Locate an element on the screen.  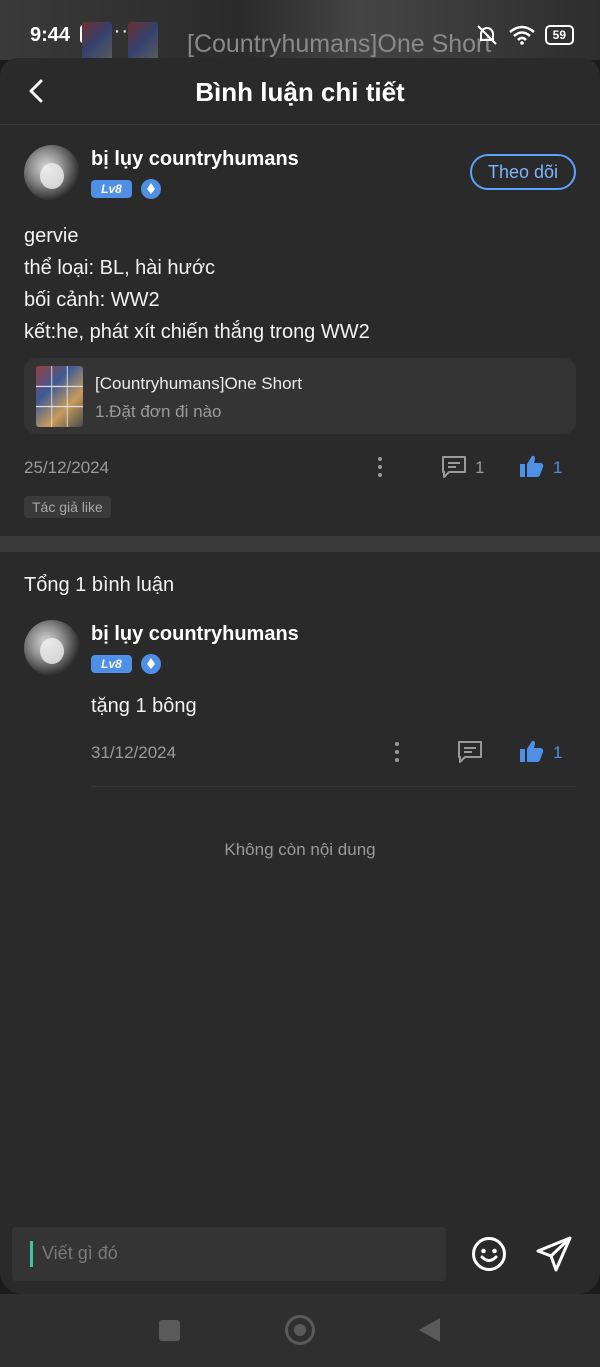
recent-apps-icon is located at coordinates (169, 1330).